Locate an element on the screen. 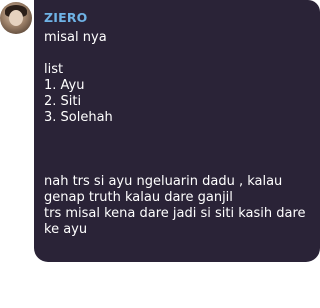 The image size is (320, 308). paragraph-line: nah trs si ayu ngeluarin dadu , kalau is located at coordinates (163, 181).